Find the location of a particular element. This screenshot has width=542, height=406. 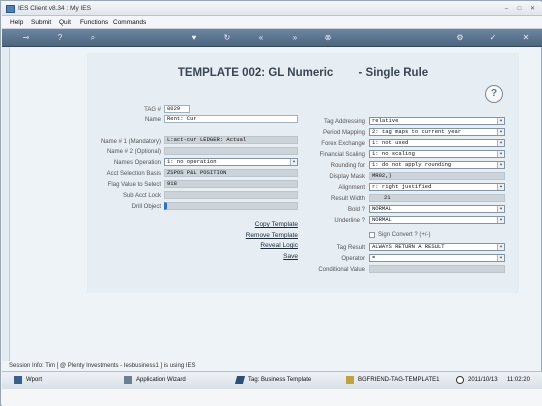

conditional-value-field is located at coordinates (437, 269).